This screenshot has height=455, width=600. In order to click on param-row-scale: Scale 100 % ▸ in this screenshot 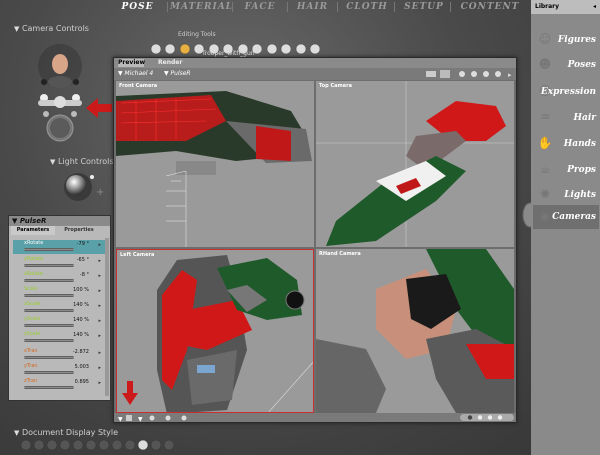, I will do `click(59, 293)`.